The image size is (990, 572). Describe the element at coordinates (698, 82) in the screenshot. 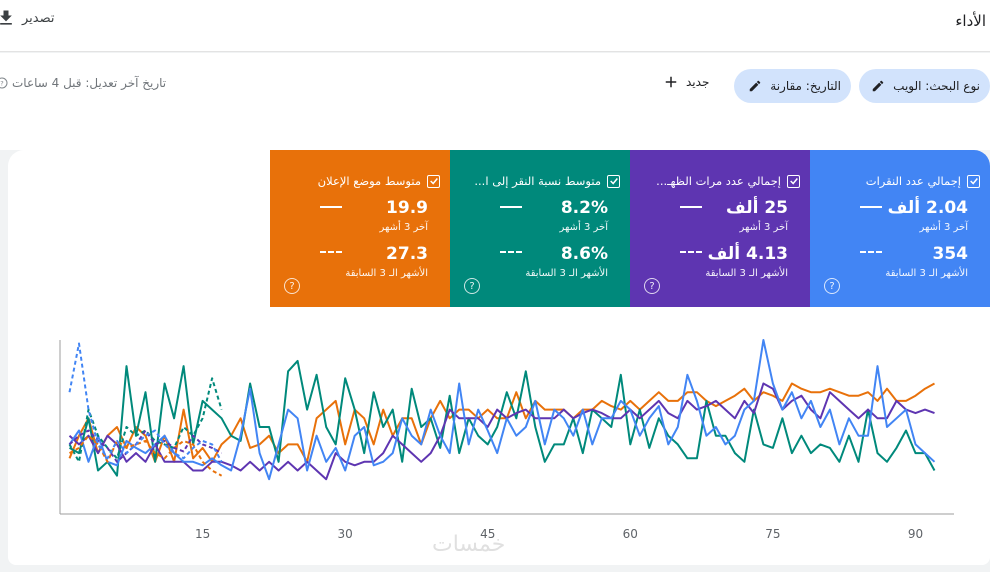

I see `new-filter-label: جديد` at that location.